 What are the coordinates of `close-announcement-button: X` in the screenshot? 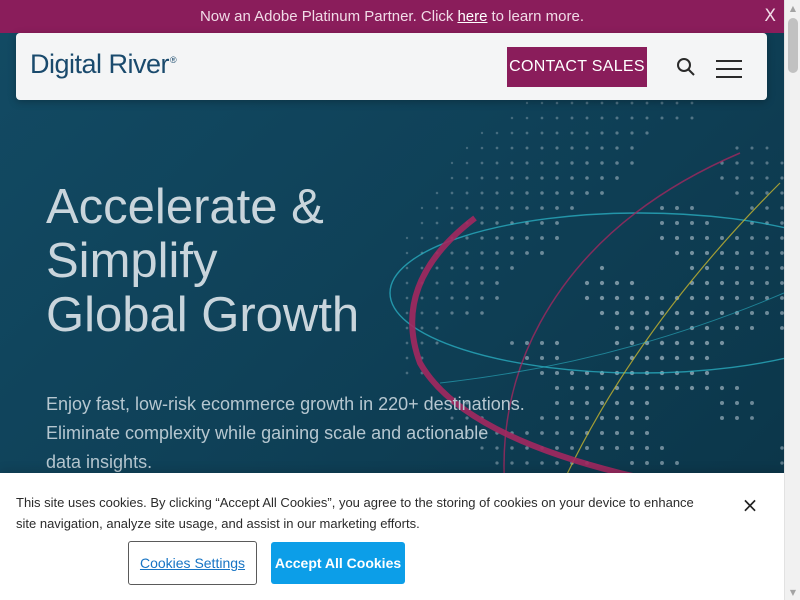 It's located at (770, 16).